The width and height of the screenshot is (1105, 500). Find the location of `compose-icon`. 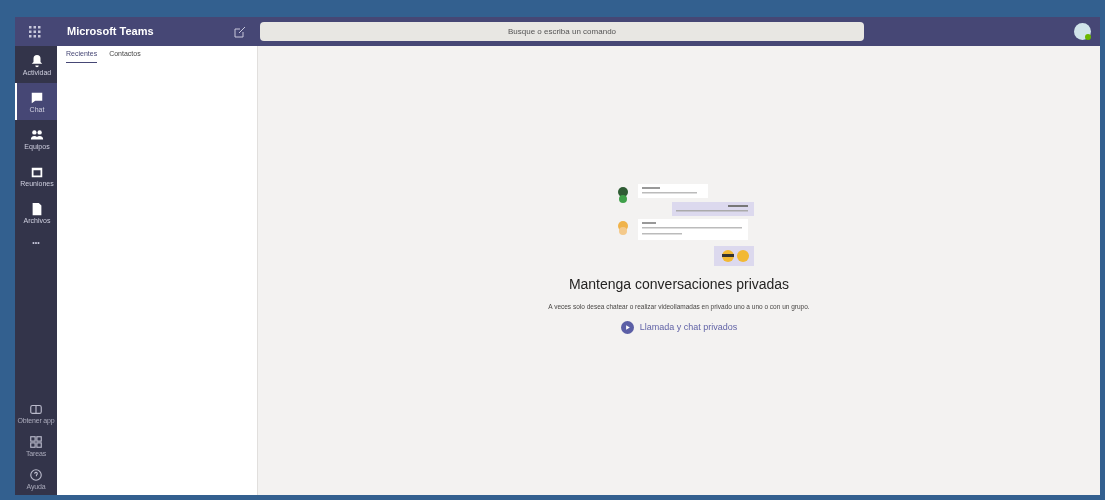

compose-icon is located at coordinates (240, 31).